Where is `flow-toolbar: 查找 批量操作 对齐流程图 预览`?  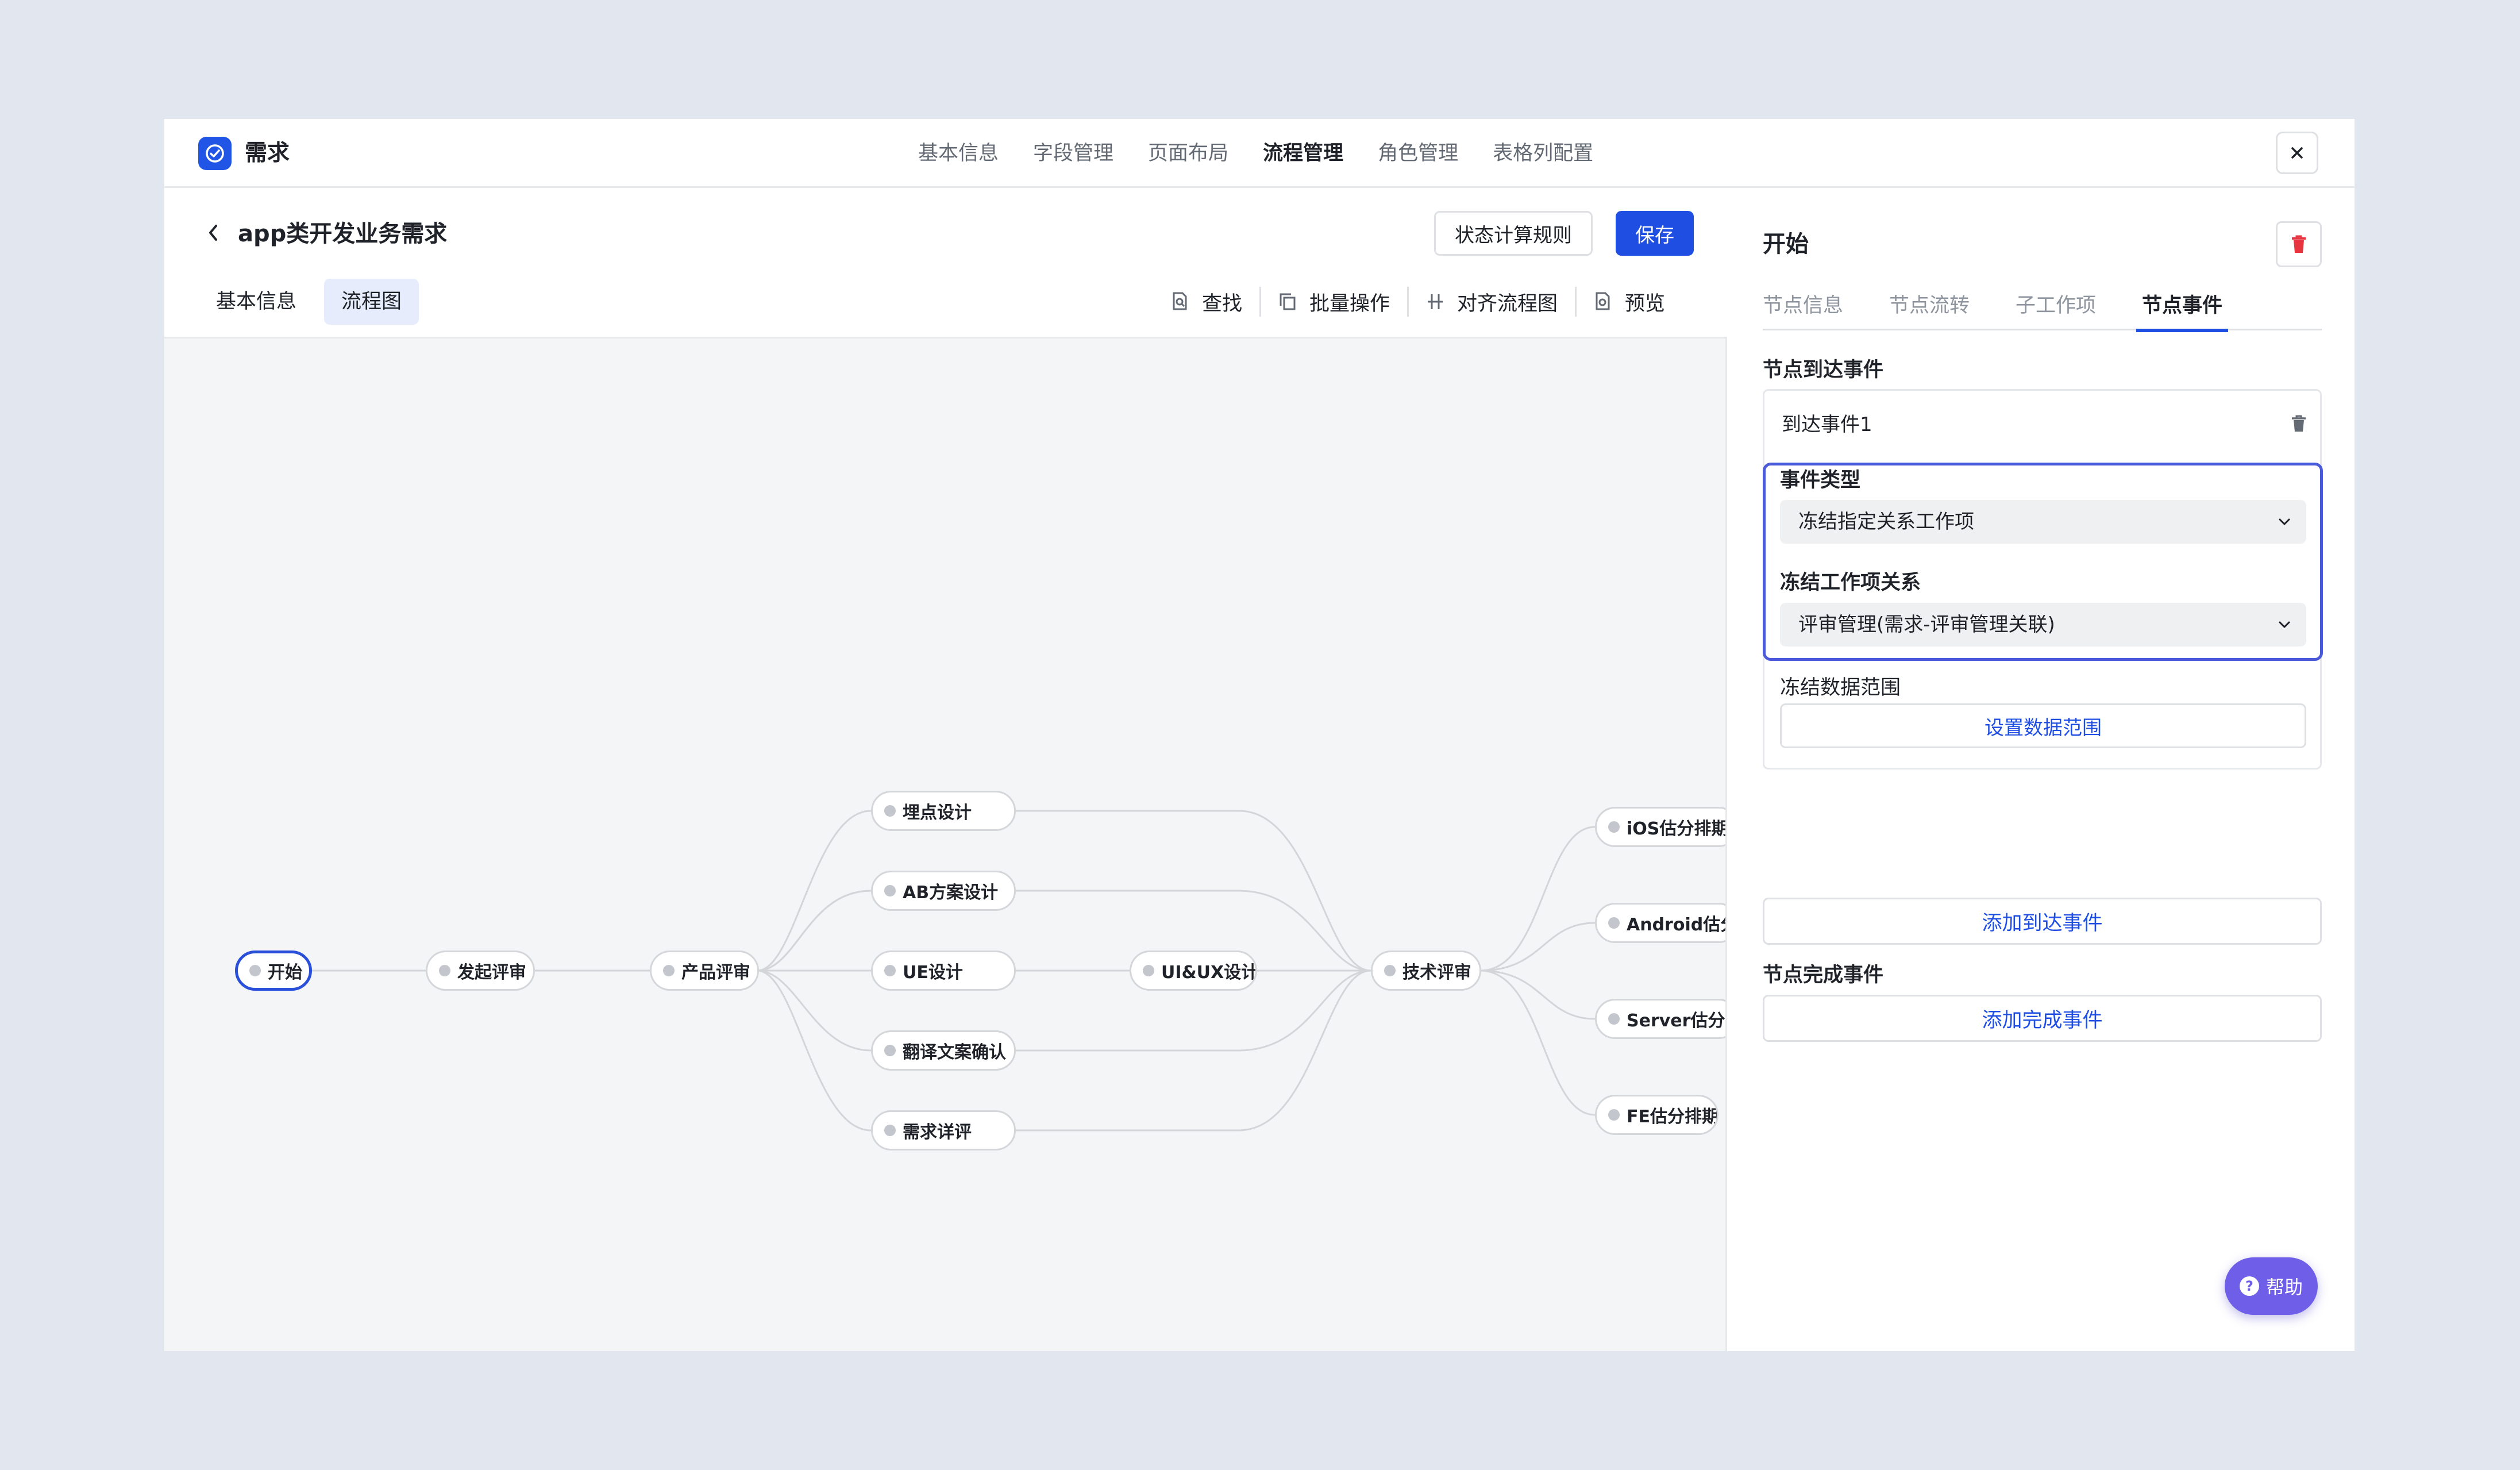
flow-toolbar: 查找 批量操作 对齐流程图 预览 is located at coordinates (1418, 302).